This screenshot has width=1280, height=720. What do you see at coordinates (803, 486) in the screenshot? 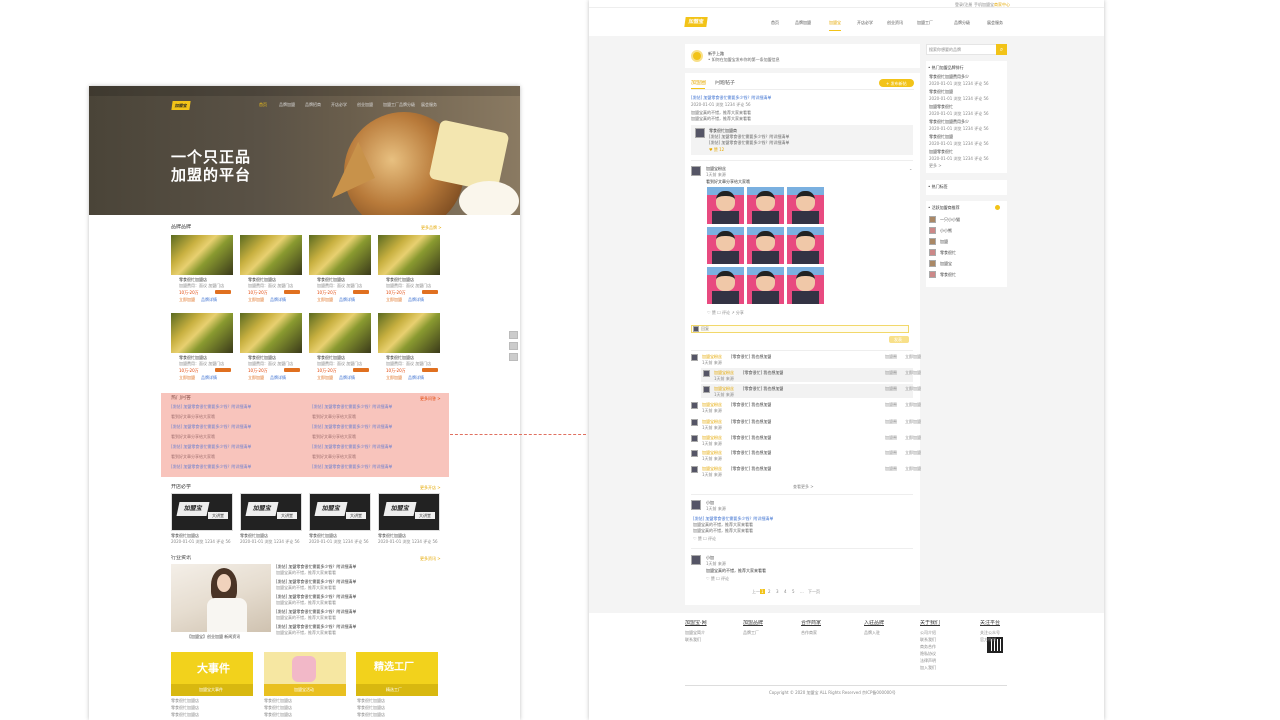
I see `more-replies-link: 查看更多 >` at bounding box center [803, 486].